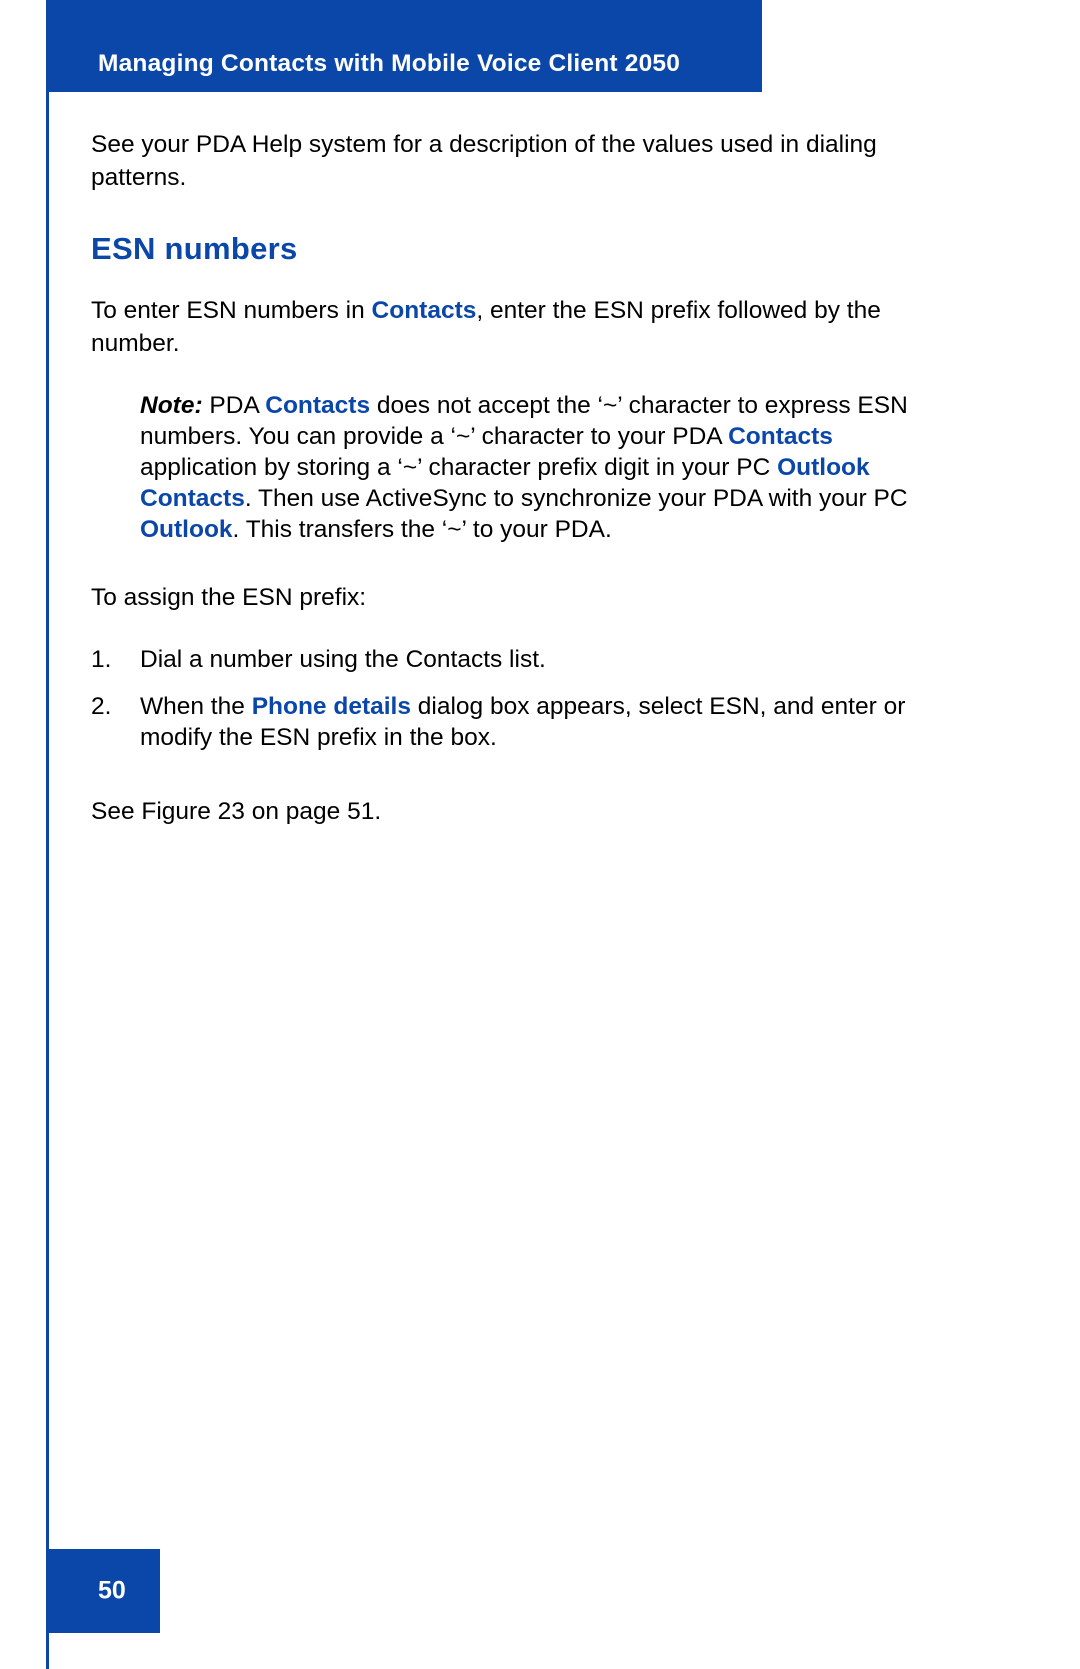  Describe the element at coordinates (186, 529) in the screenshot. I see `keyword-outlook: Outlook` at that location.